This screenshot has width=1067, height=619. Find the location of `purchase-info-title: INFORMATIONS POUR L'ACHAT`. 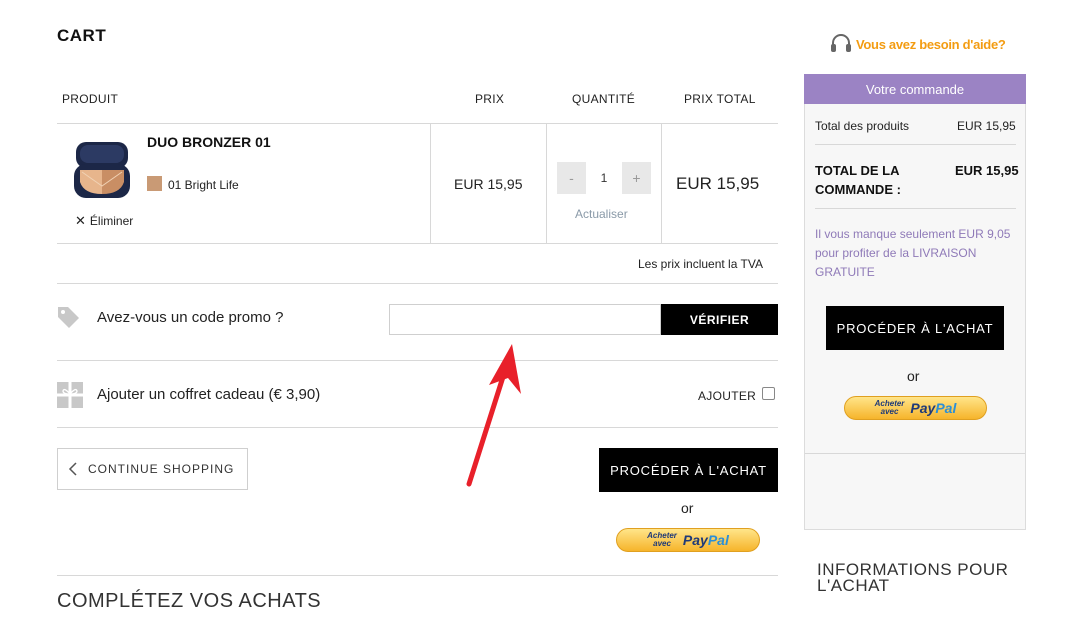

purchase-info-title: INFORMATIONS POUR L'ACHAT is located at coordinates (913, 577).